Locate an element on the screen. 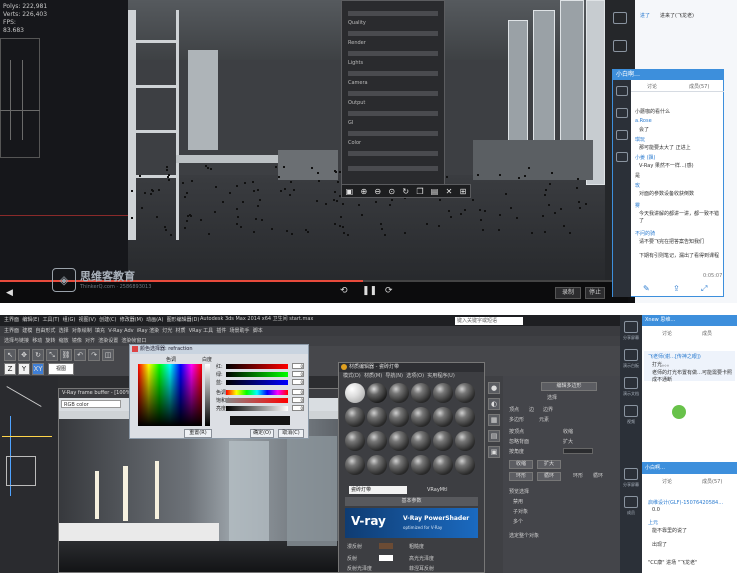  zoom-fit-icon: ⊙ is located at coordinates (391, 191).